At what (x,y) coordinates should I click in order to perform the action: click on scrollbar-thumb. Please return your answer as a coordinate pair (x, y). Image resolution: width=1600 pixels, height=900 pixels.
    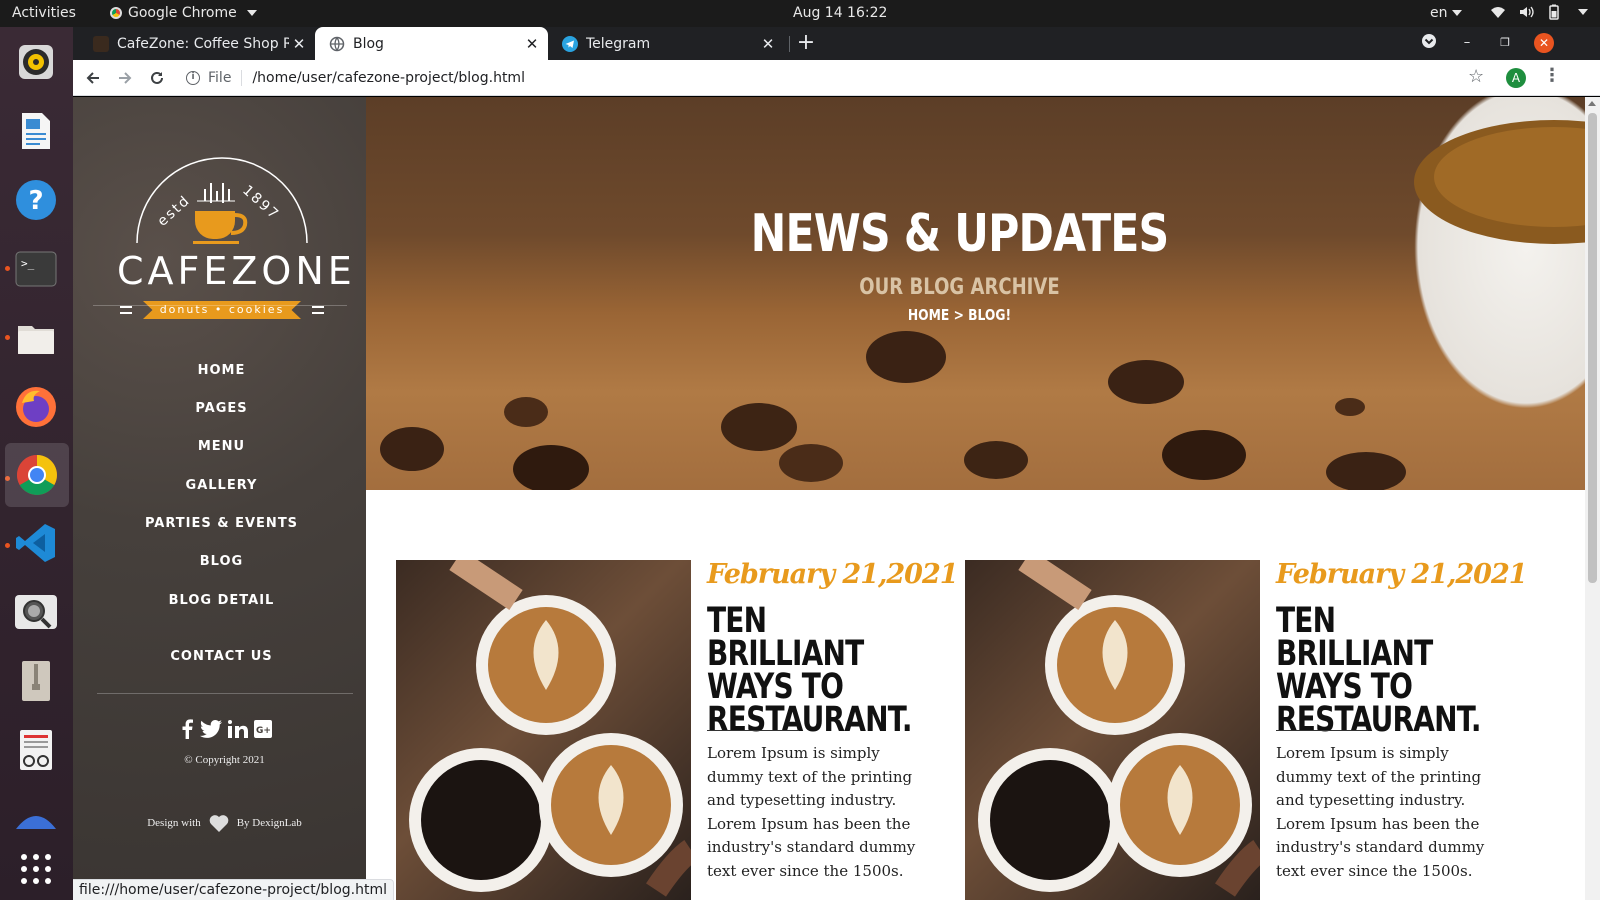
    Looking at the image, I should click on (1592, 348).